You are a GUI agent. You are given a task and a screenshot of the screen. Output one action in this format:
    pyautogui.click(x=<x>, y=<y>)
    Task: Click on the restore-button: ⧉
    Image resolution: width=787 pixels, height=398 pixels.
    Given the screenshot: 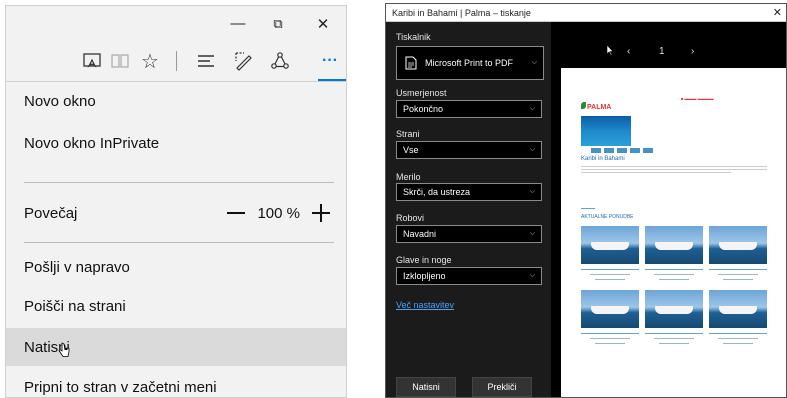 What is the action you would take?
    pyautogui.click(x=278, y=23)
    